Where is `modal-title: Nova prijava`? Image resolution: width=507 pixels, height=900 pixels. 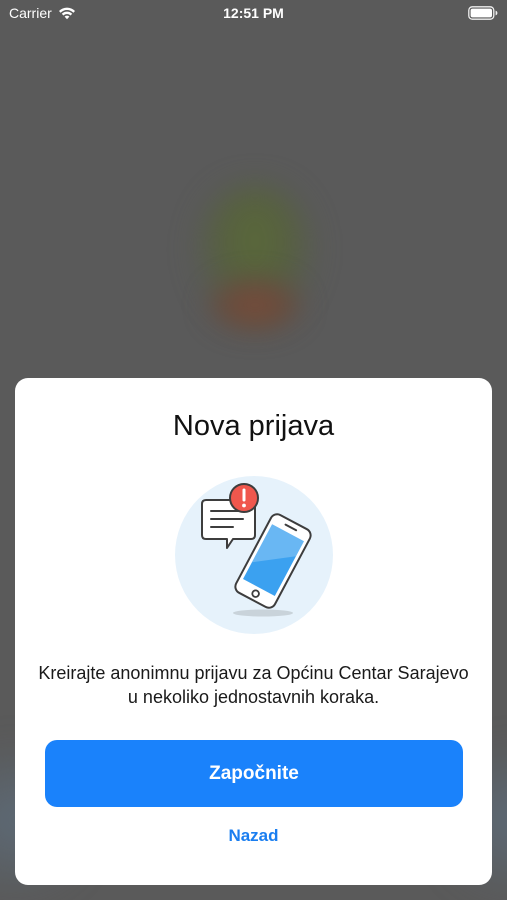 modal-title: Nova prijava is located at coordinates (253, 426).